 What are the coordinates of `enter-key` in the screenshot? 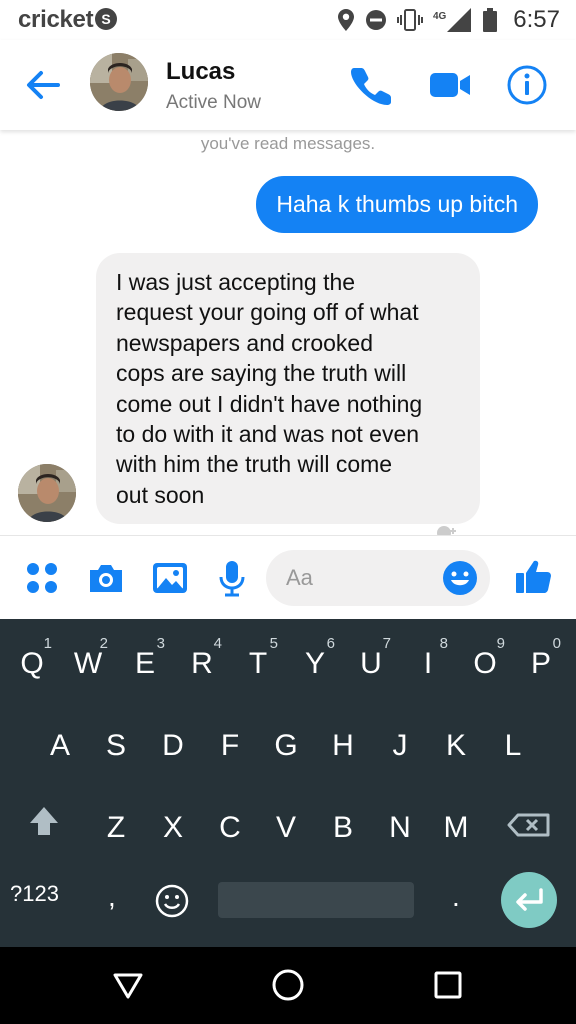 It's located at (529, 900).